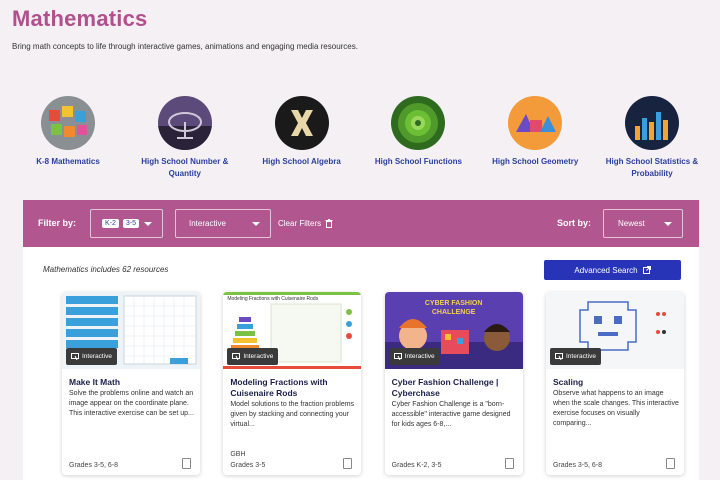 Image resolution: width=720 pixels, height=480 pixels. I want to click on subject-number-quantity: High School Number & Quantity, so click(185, 138).